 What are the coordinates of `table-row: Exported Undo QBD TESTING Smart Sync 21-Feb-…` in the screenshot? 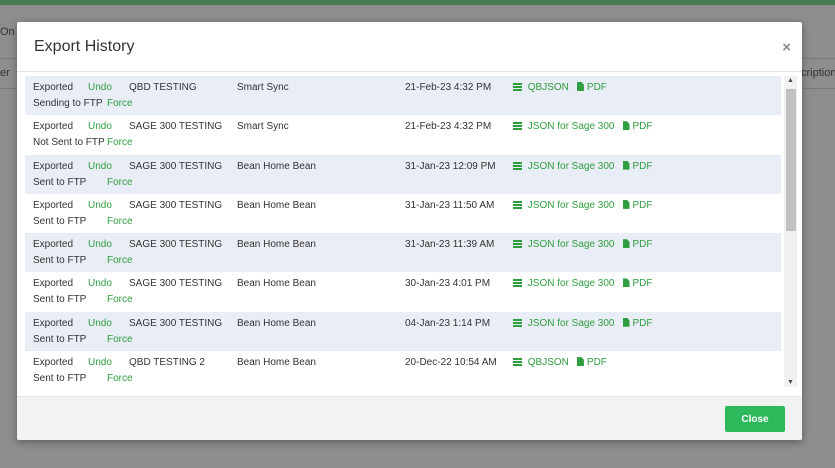 It's located at (403, 96).